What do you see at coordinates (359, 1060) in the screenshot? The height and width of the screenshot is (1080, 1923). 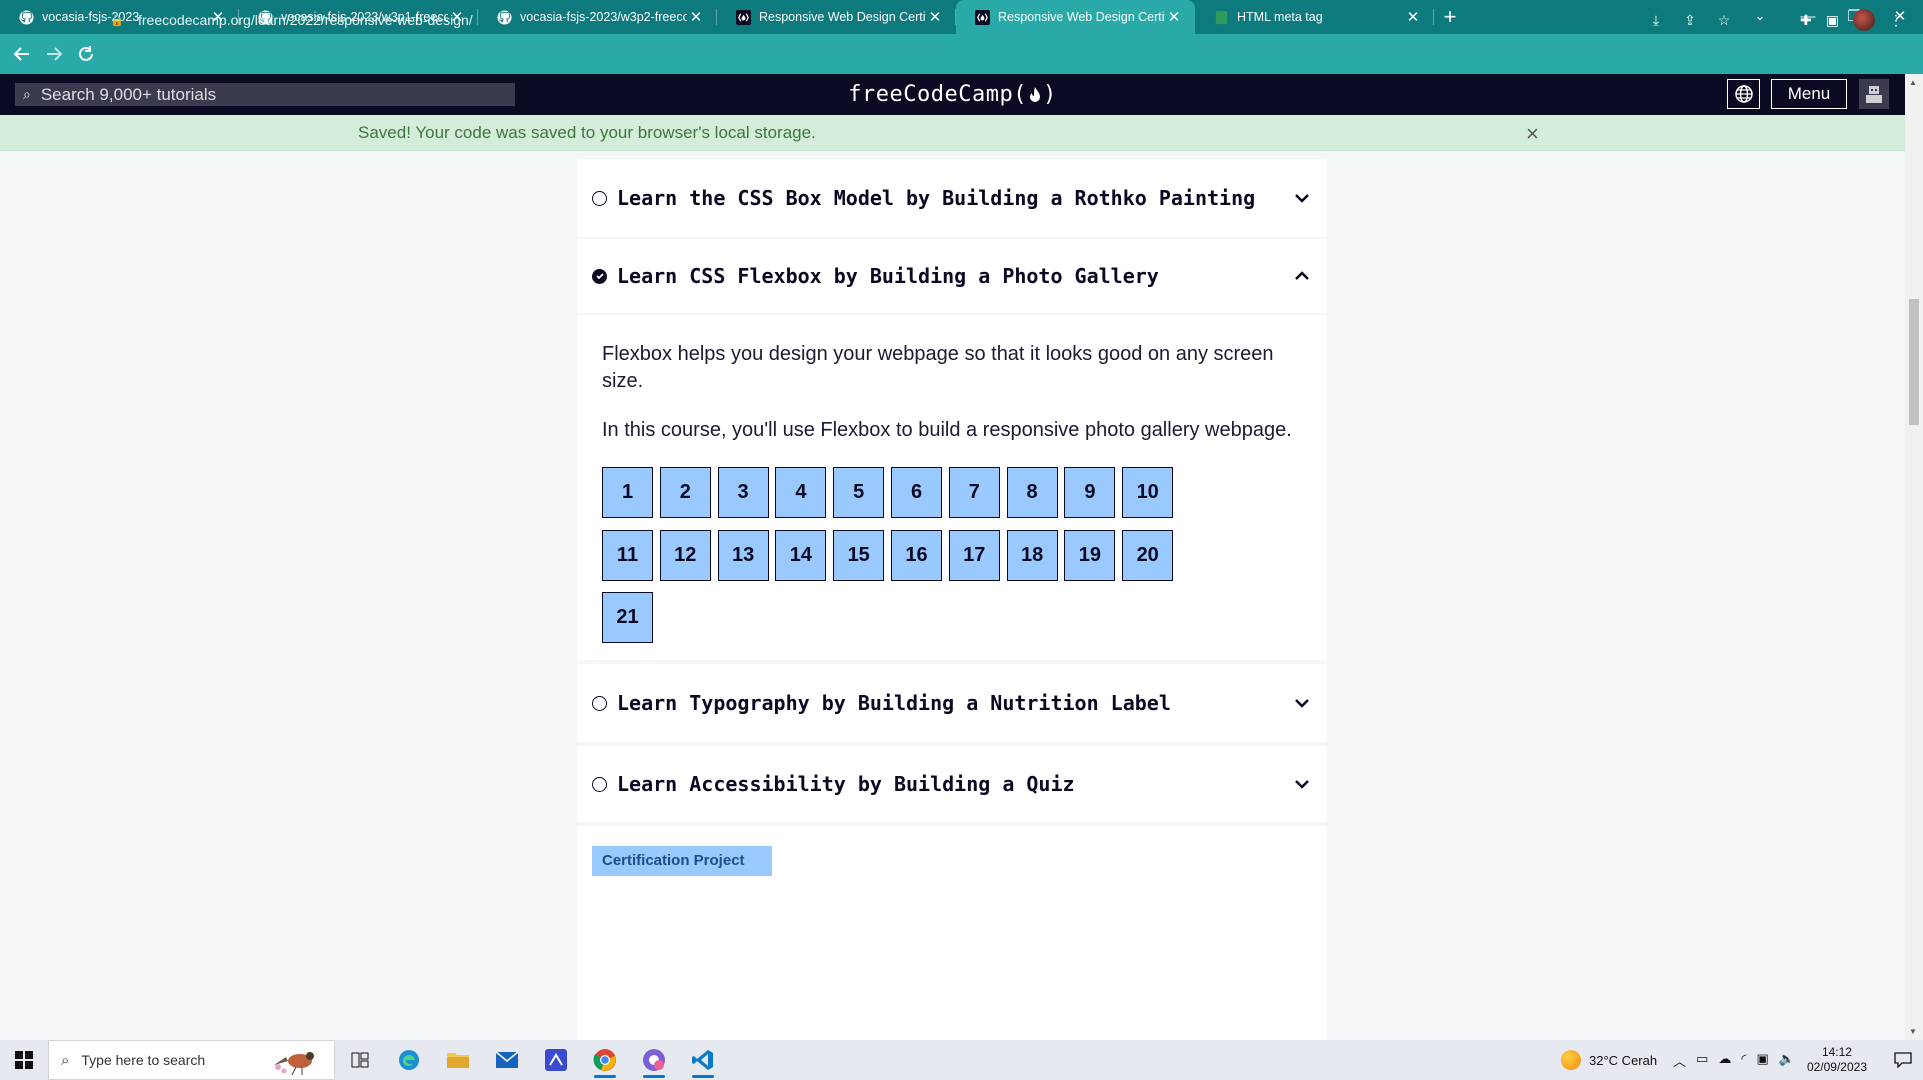 I see `task-view-icon` at bounding box center [359, 1060].